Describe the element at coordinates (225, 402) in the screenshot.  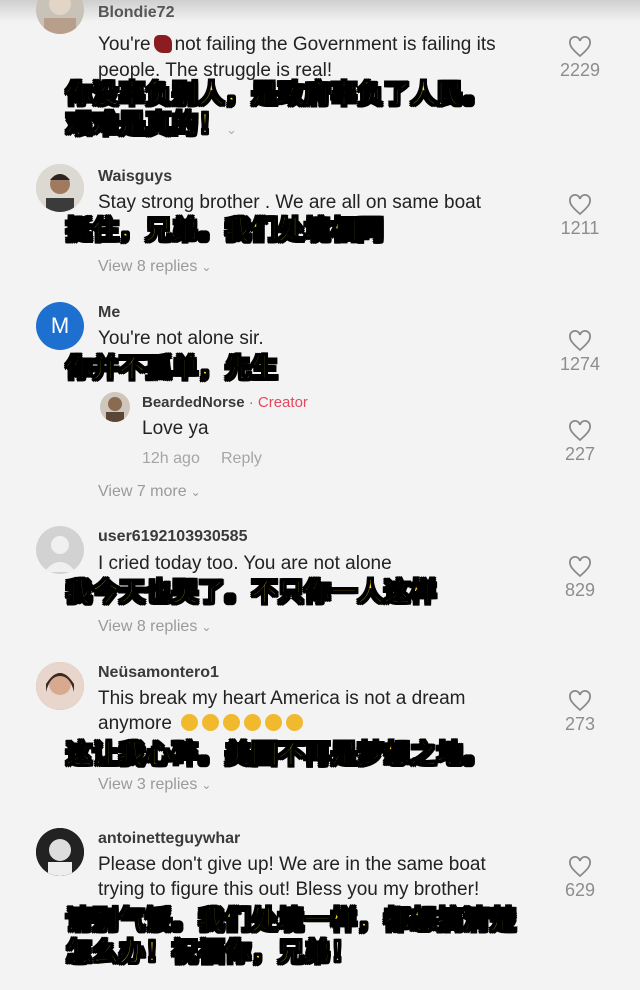
I see `reply-username: BeardedNorse · Creator` at that location.